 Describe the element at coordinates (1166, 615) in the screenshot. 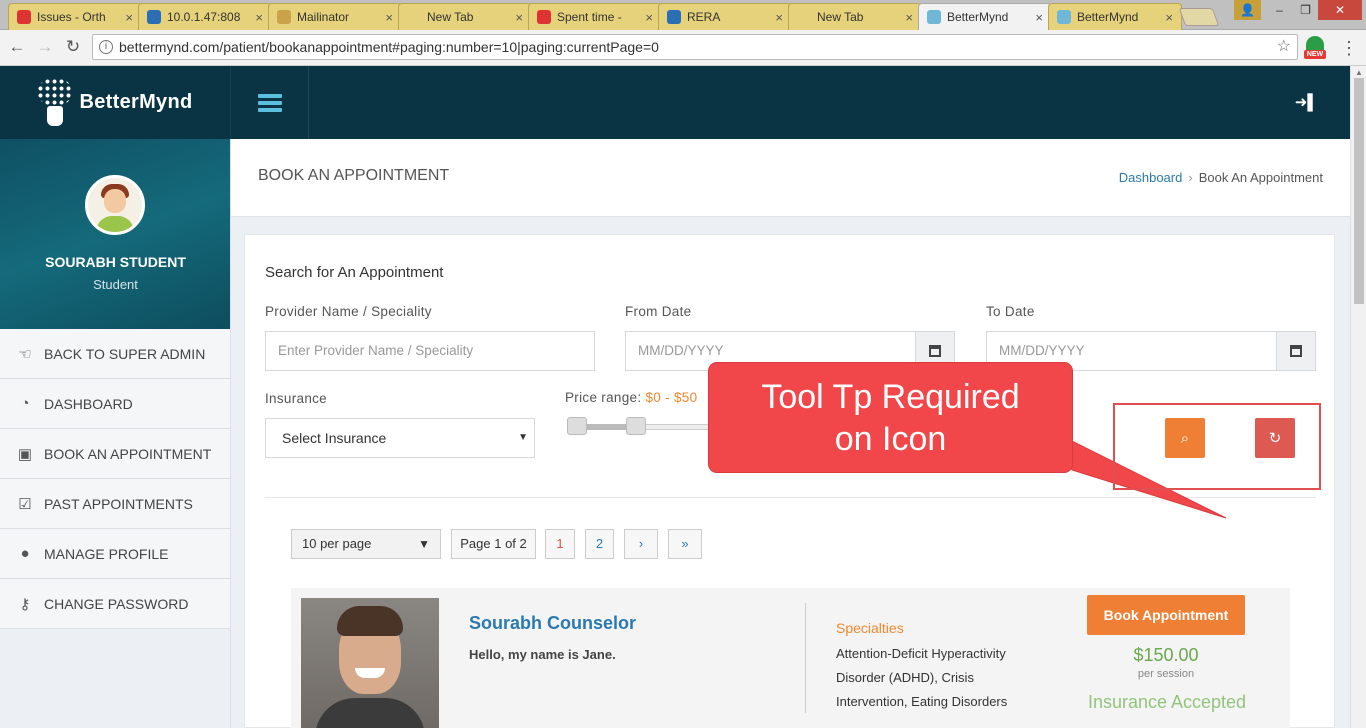

I see `book-appointment-button: Book Appointment` at that location.